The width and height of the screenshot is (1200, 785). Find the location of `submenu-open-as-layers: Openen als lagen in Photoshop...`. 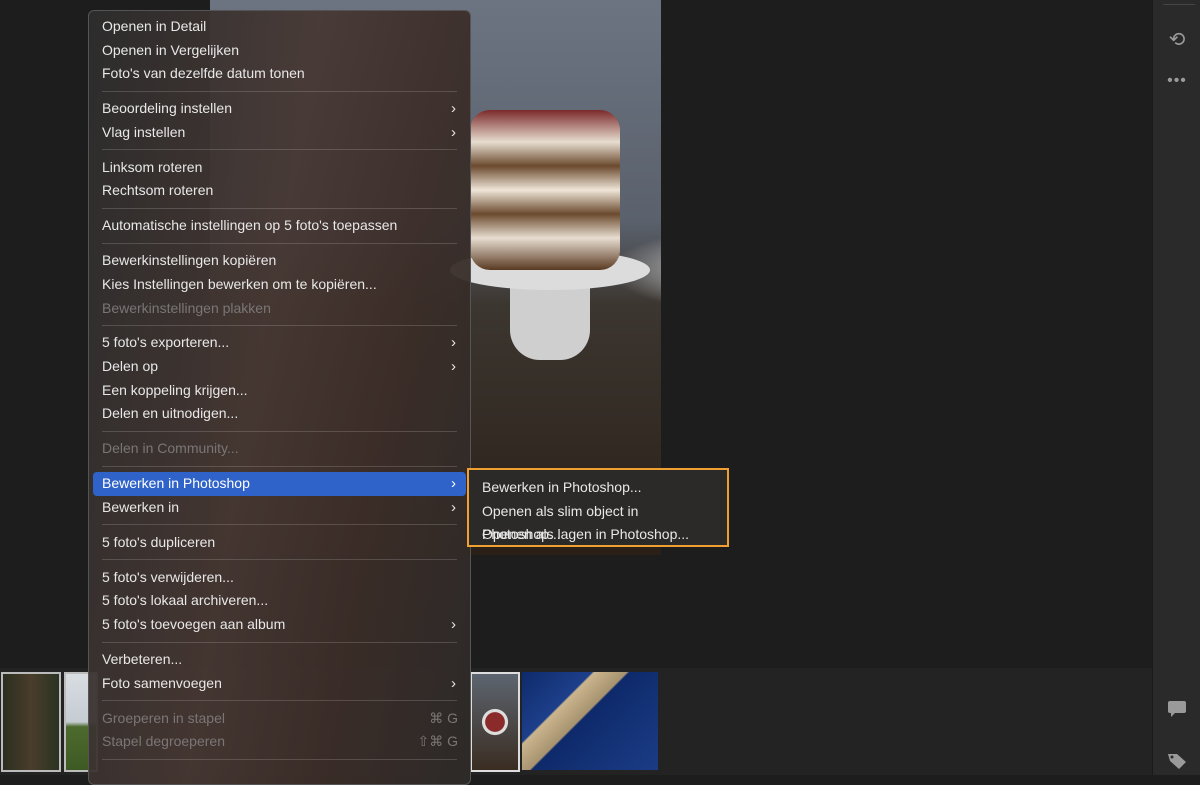

submenu-open-as-layers: Openen als lagen in Photoshop... is located at coordinates (598, 535).